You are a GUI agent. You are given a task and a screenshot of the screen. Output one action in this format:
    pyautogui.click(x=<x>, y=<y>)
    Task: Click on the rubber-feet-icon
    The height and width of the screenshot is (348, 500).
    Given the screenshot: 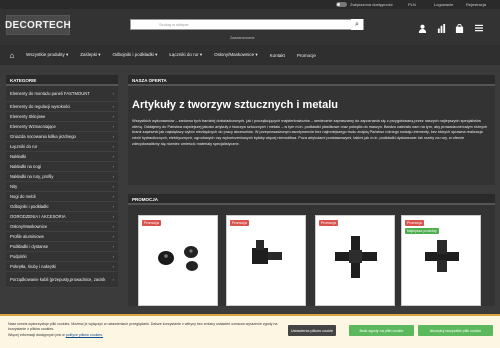 What is the action you would take?
    pyautogui.click(x=178, y=258)
    